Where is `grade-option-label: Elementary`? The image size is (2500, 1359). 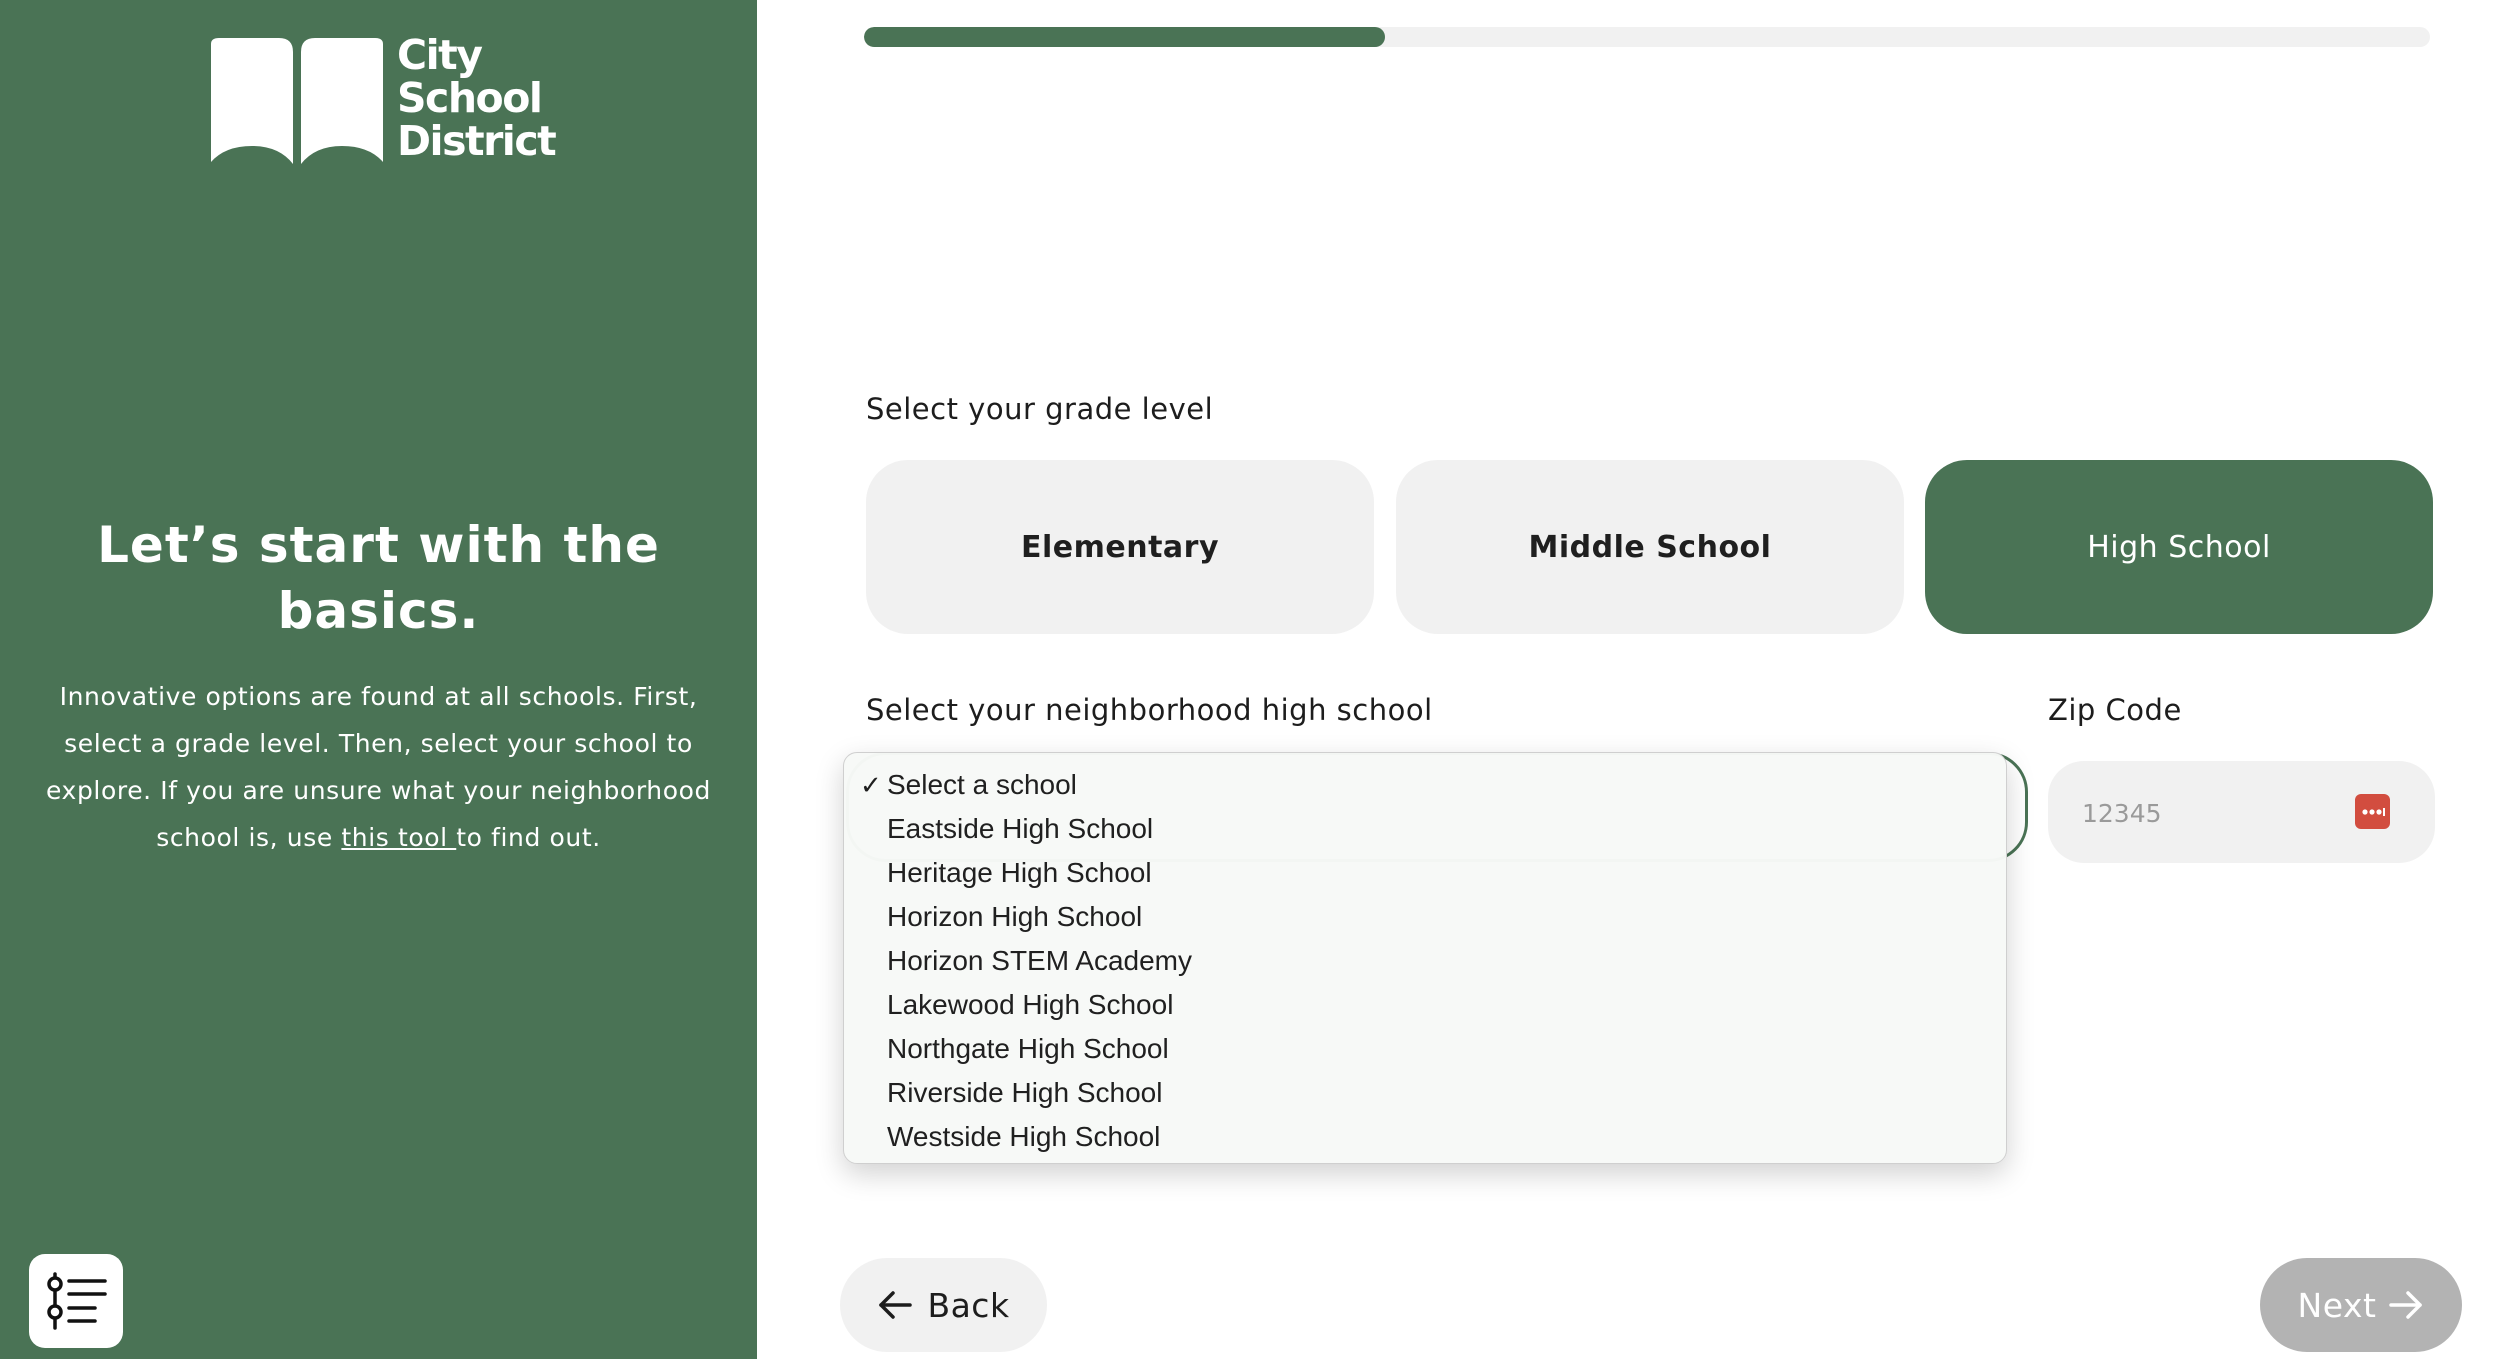
grade-option-label: Elementary is located at coordinates (1120, 547).